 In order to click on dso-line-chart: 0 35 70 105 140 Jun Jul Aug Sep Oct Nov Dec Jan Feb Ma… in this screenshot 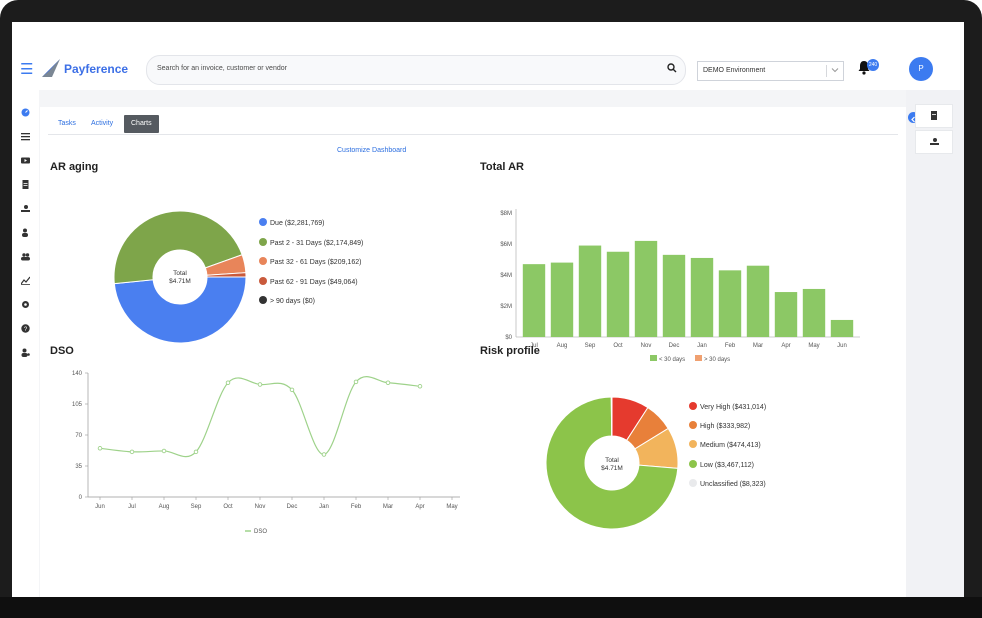, I will do `click(266, 453)`.